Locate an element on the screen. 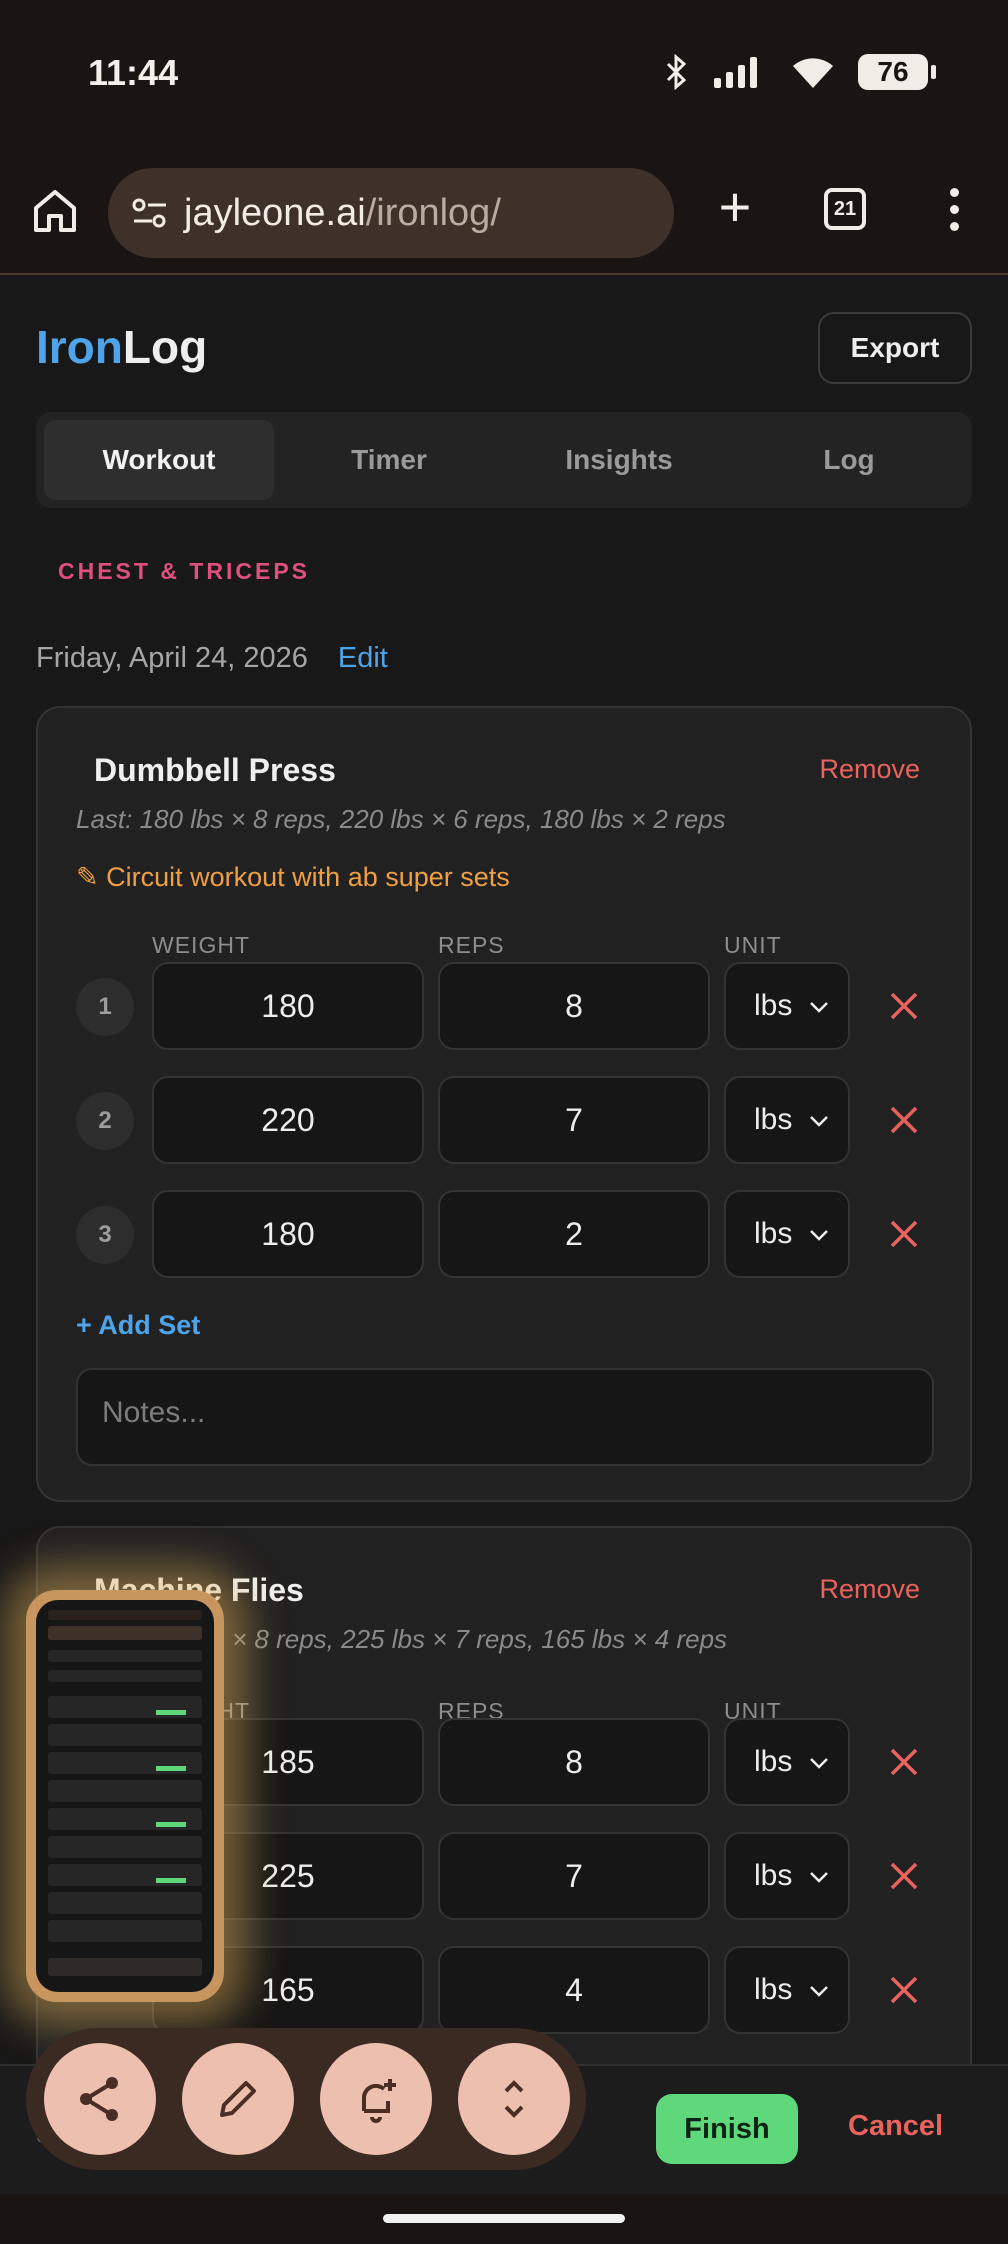  home-gesture-handle is located at coordinates (504, 2218).